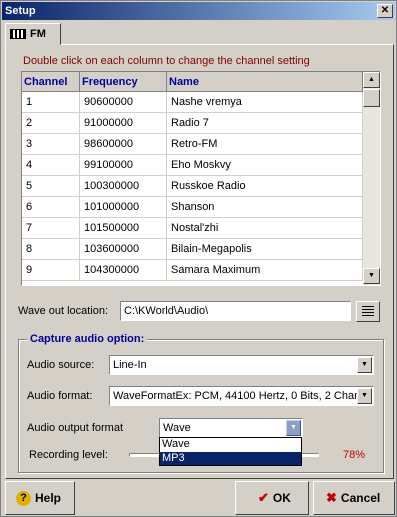  What do you see at coordinates (265, 82) in the screenshot?
I see `column-header-name: Name` at bounding box center [265, 82].